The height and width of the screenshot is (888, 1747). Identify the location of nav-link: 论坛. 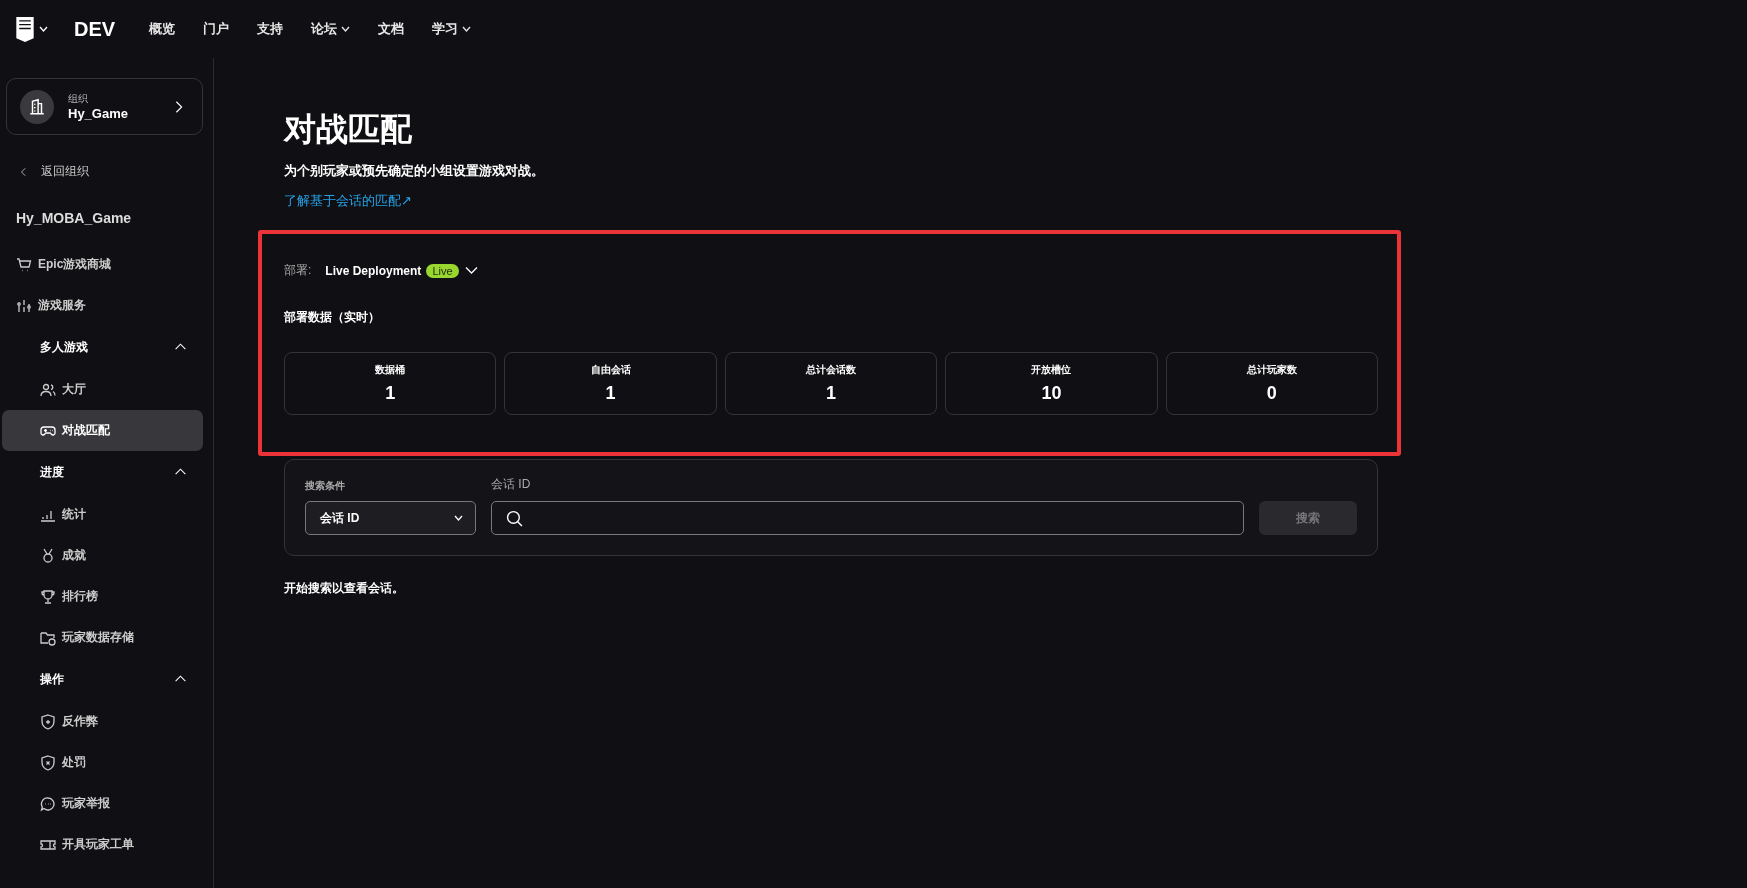
(331, 29).